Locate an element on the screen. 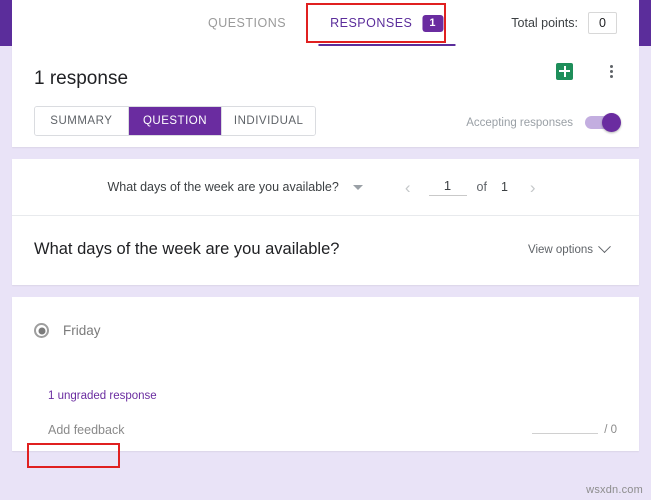  accepting-responses-label: Accepting responses is located at coordinates (519, 122).